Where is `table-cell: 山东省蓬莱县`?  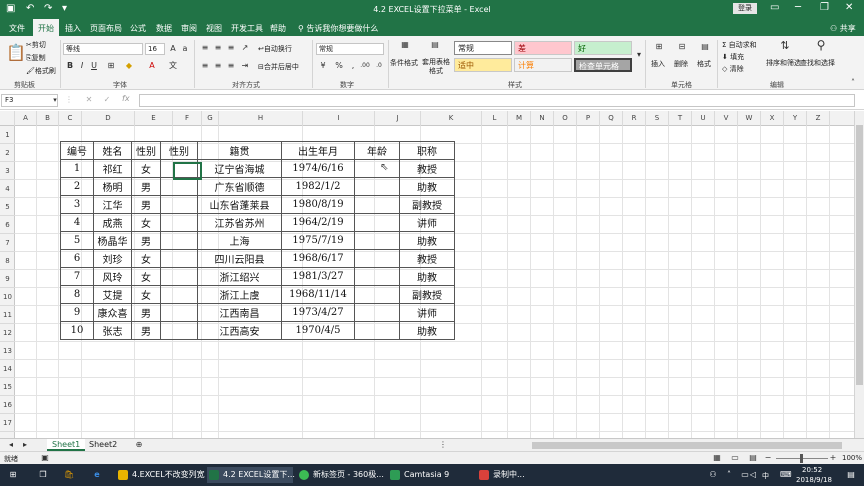 table-cell: 山东省蓬莱县 is located at coordinates (239, 204).